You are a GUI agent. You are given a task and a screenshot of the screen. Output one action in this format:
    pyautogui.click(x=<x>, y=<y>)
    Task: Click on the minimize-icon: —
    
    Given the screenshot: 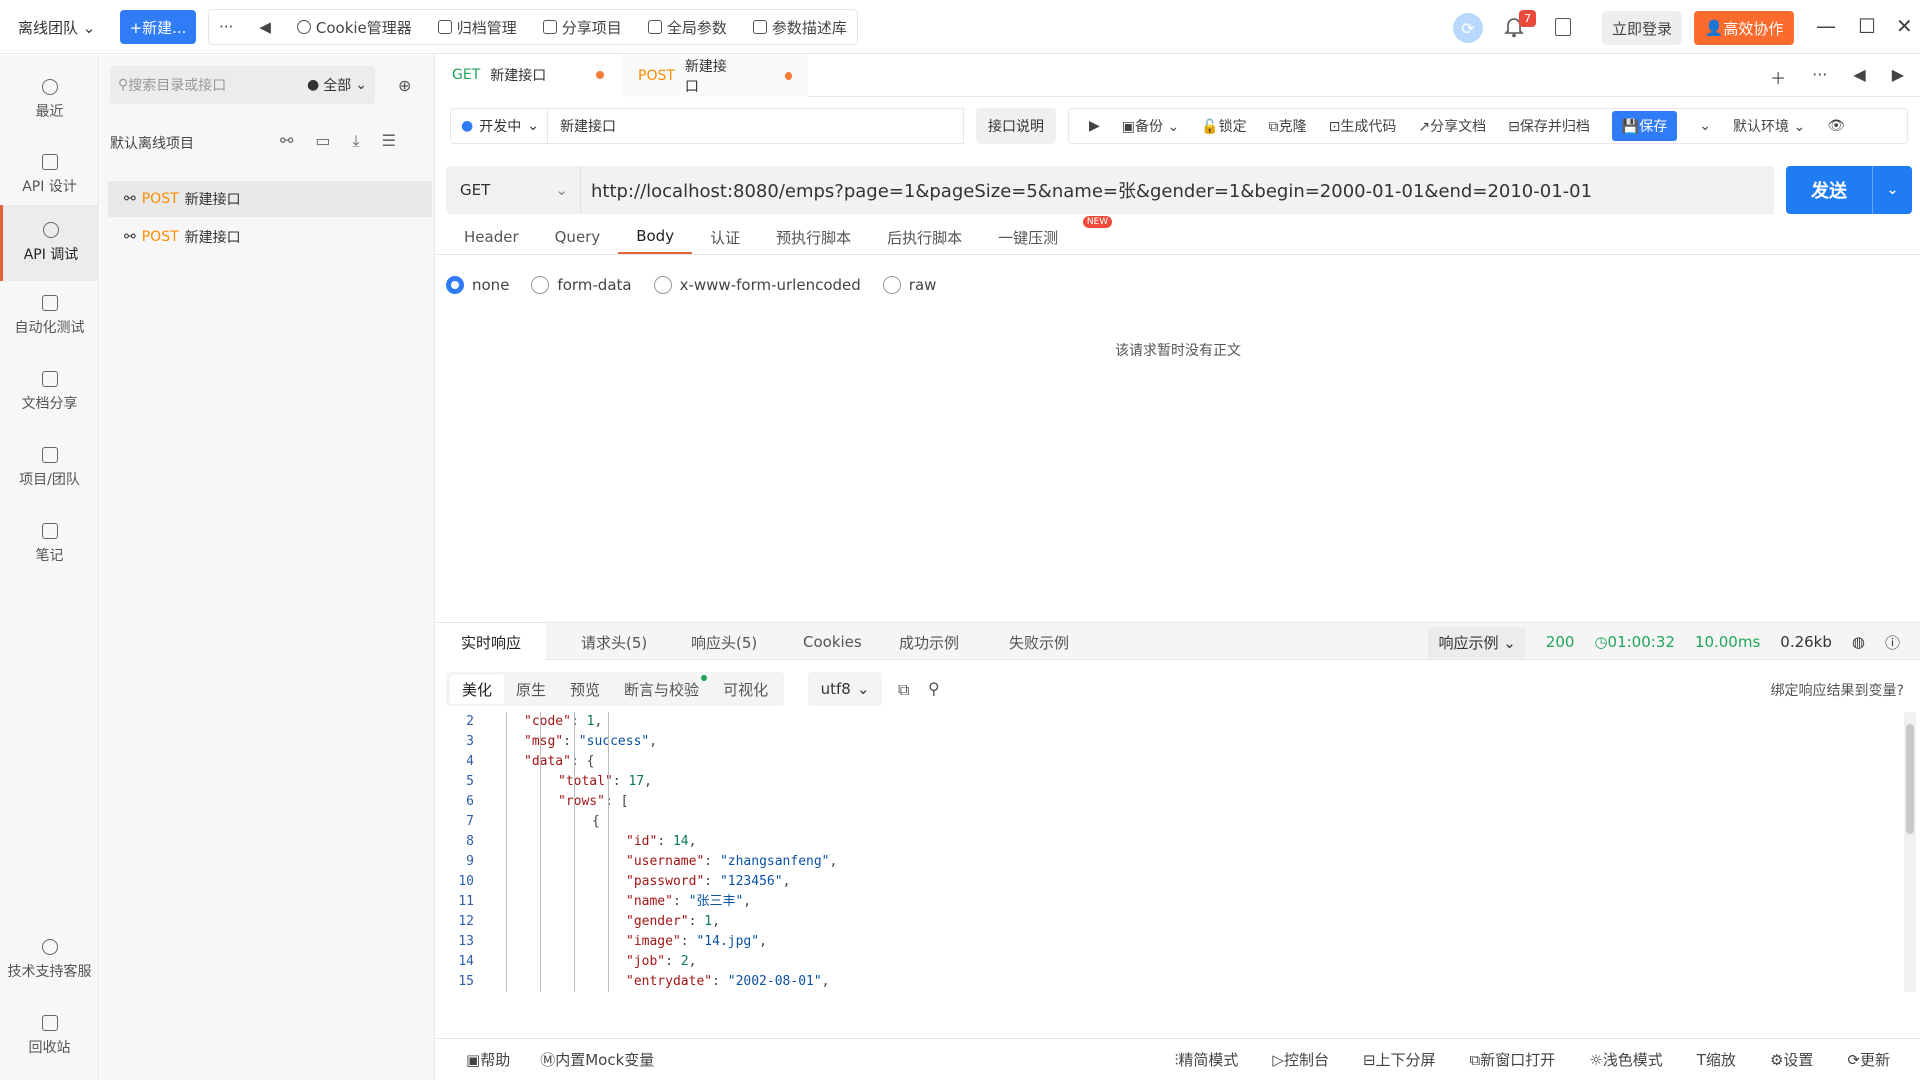 What is the action you would take?
    pyautogui.click(x=1826, y=26)
    